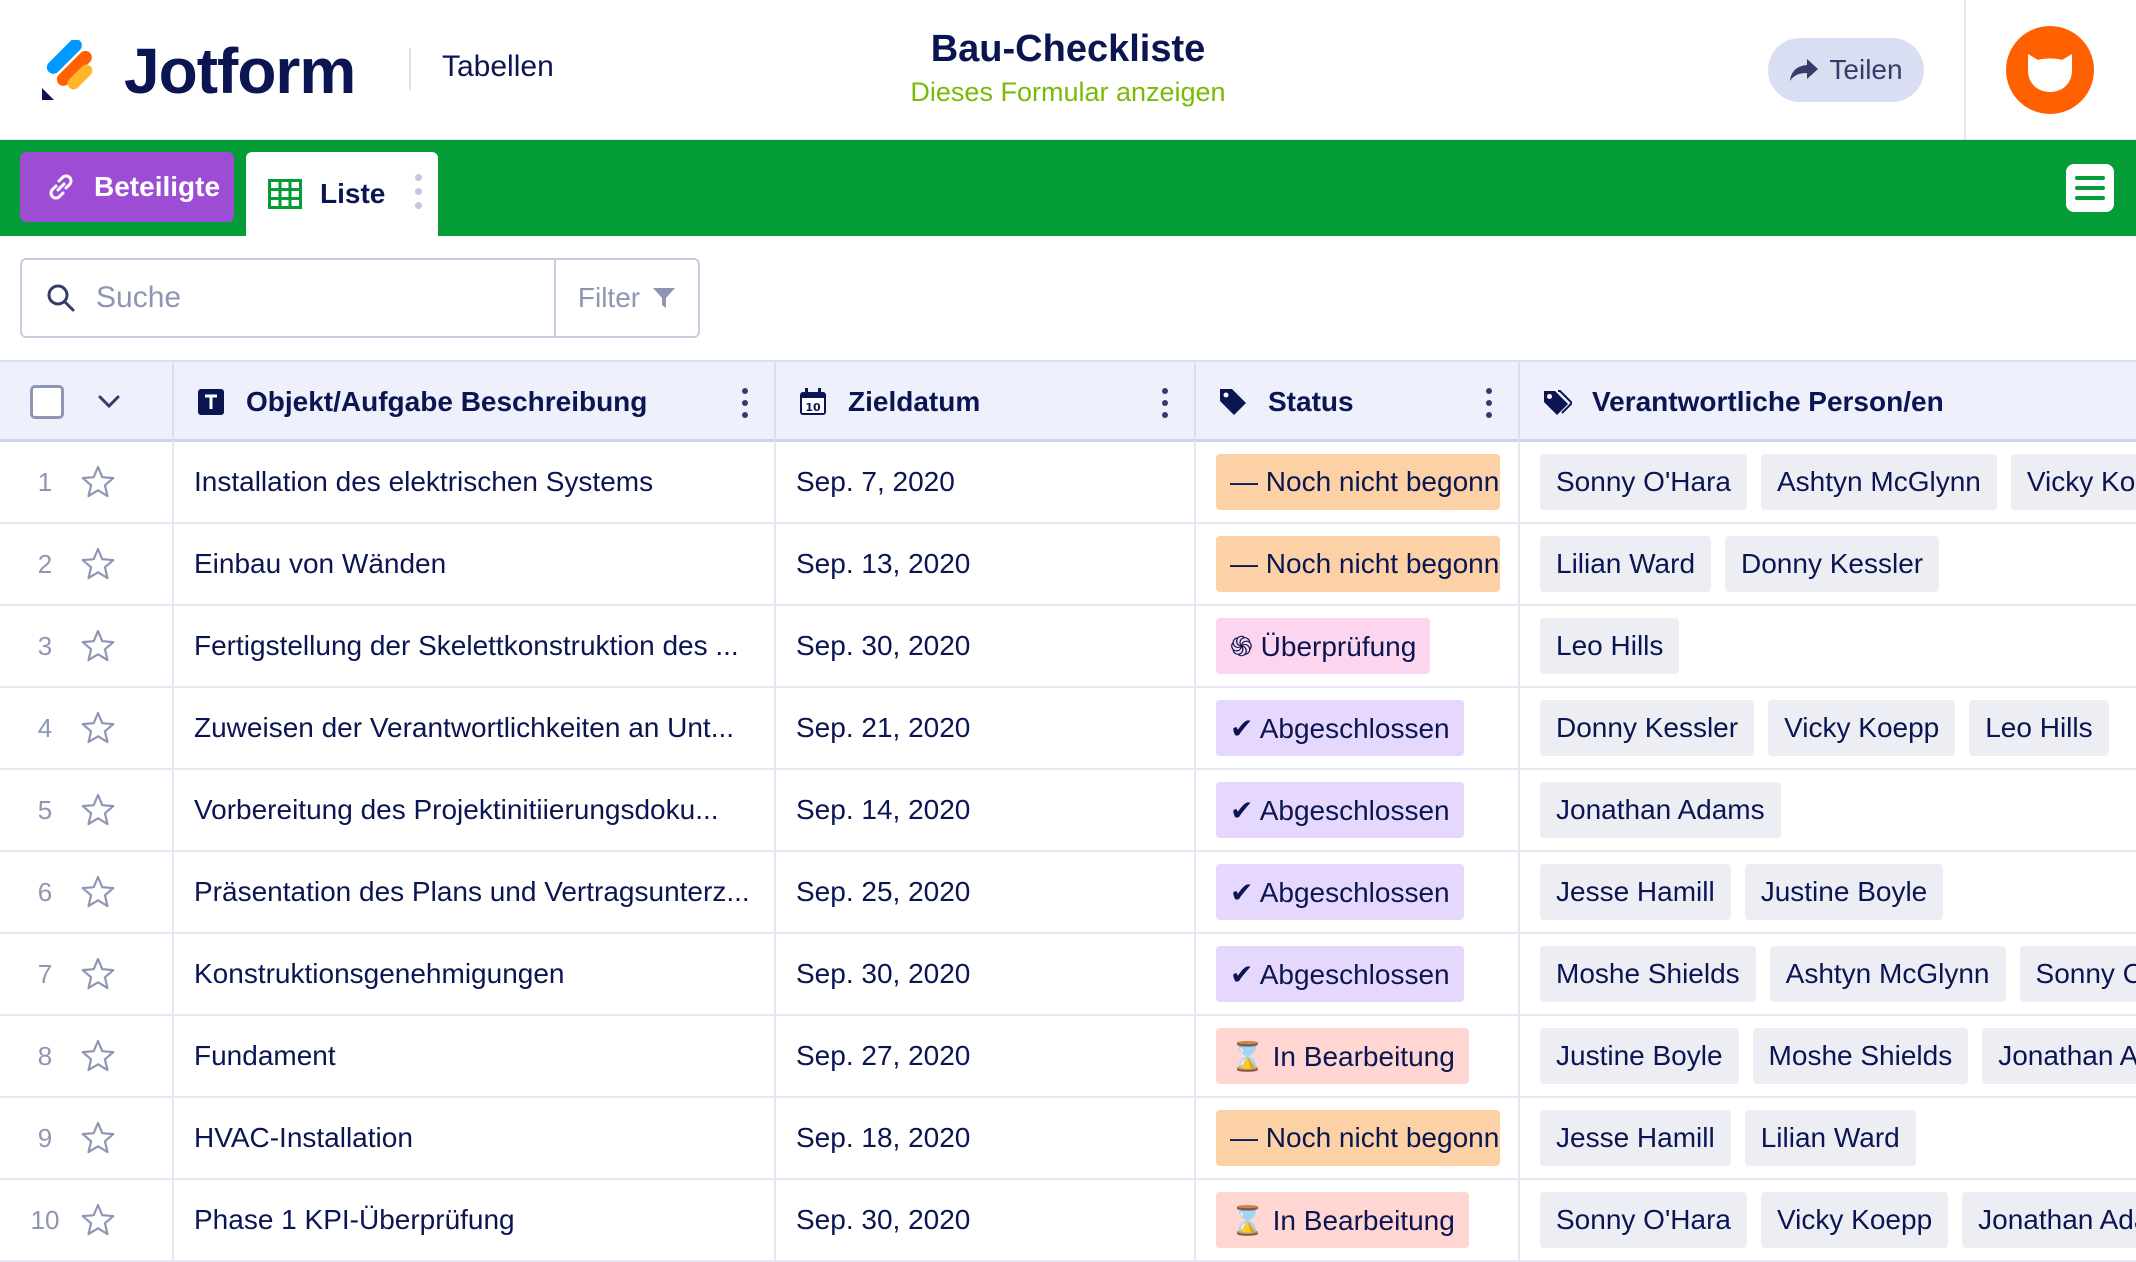  What do you see at coordinates (986, 810) in the screenshot?
I see `date-cell: Sep. 14, 2020` at bounding box center [986, 810].